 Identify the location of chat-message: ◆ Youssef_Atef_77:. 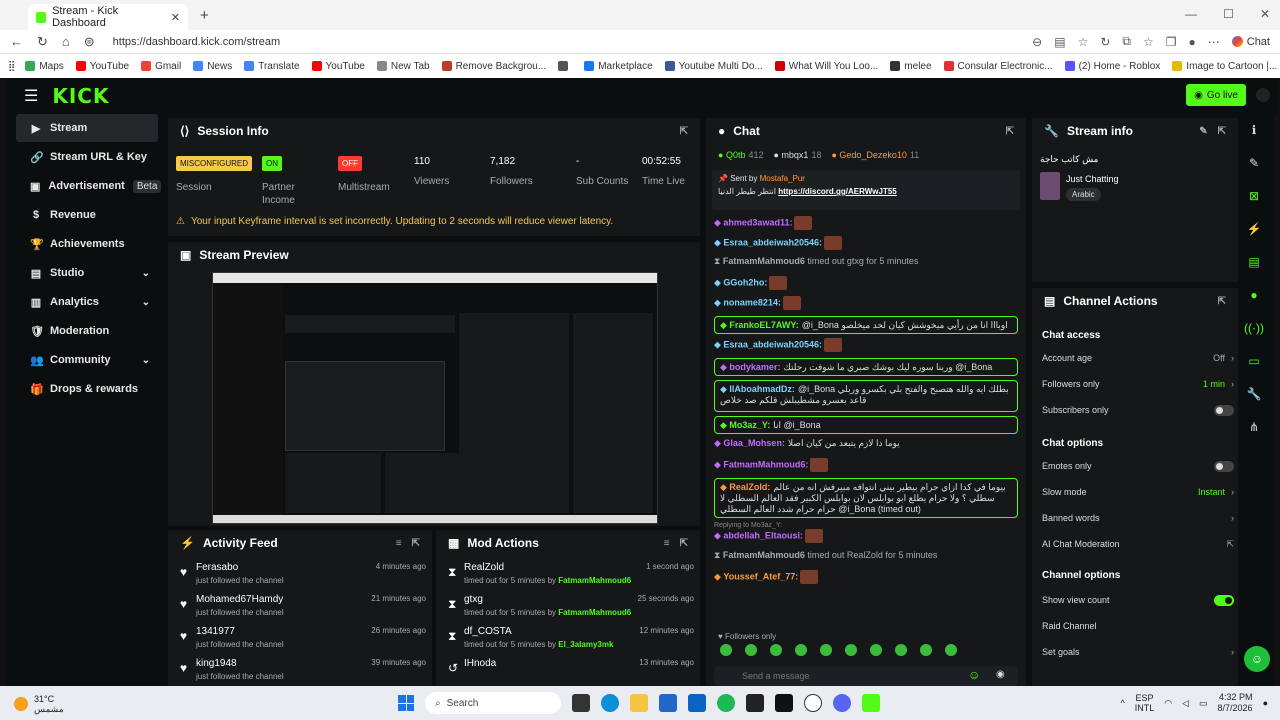
(866, 577).